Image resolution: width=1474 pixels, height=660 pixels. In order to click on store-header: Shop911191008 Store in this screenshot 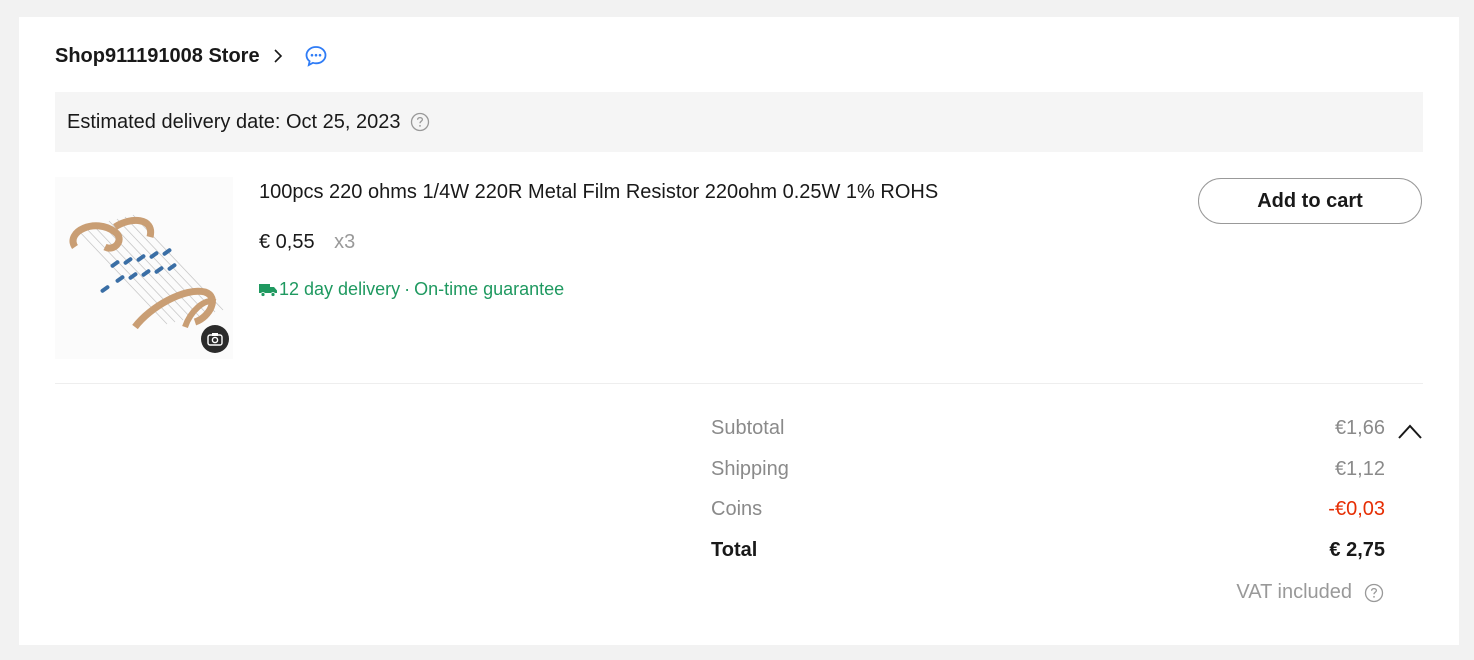, I will do `click(191, 56)`.